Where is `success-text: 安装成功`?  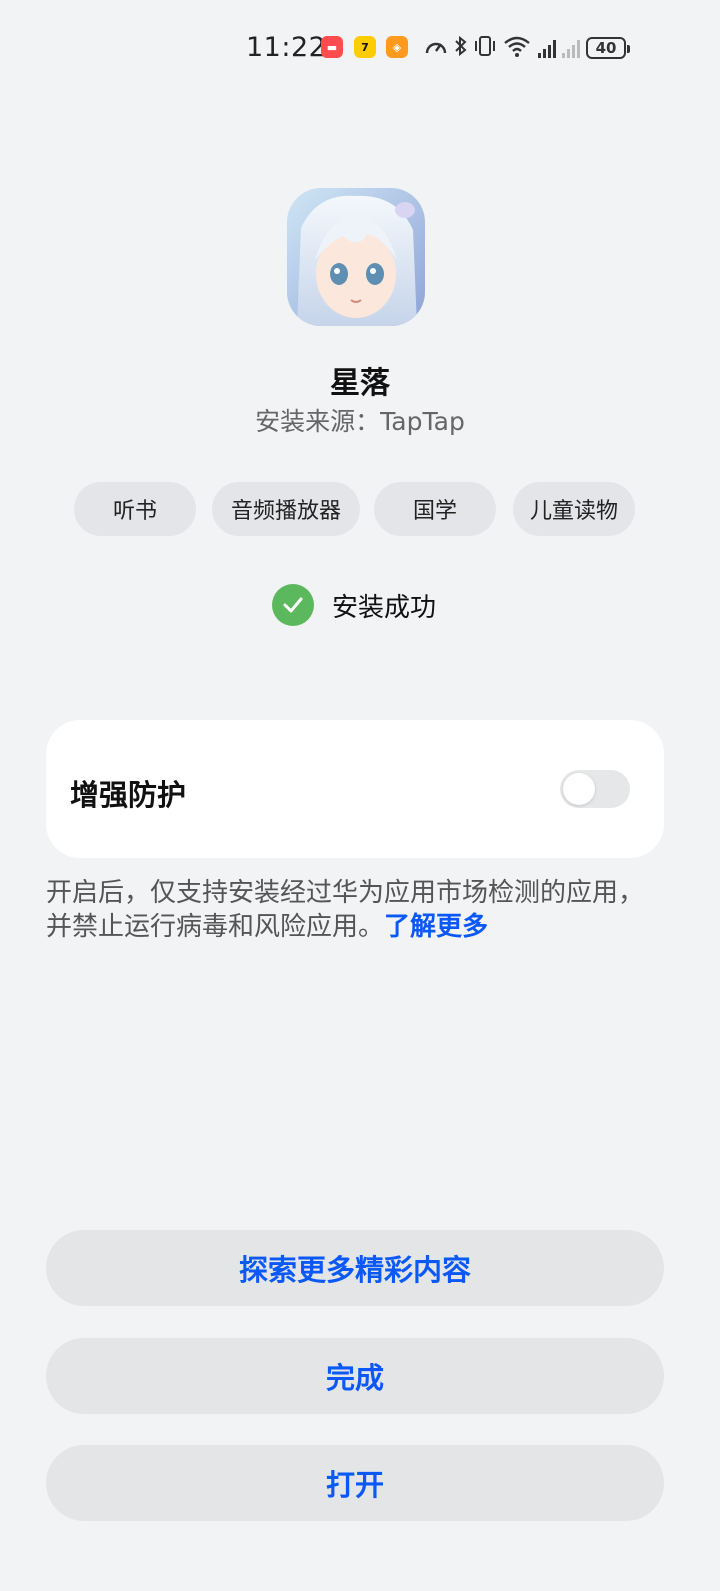
success-text: 安装成功 is located at coordinates (384, 607).